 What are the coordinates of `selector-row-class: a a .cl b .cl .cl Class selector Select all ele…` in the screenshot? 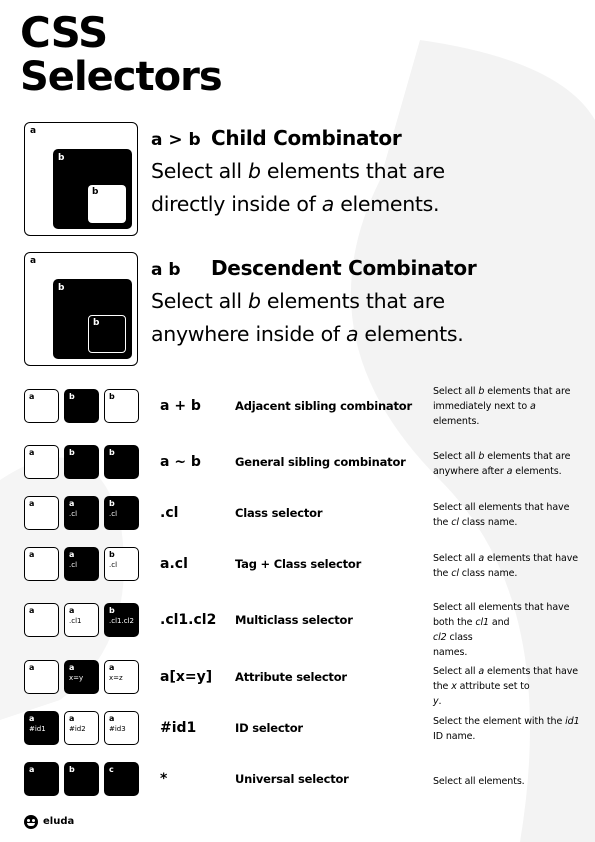 It's located at (306, 516).